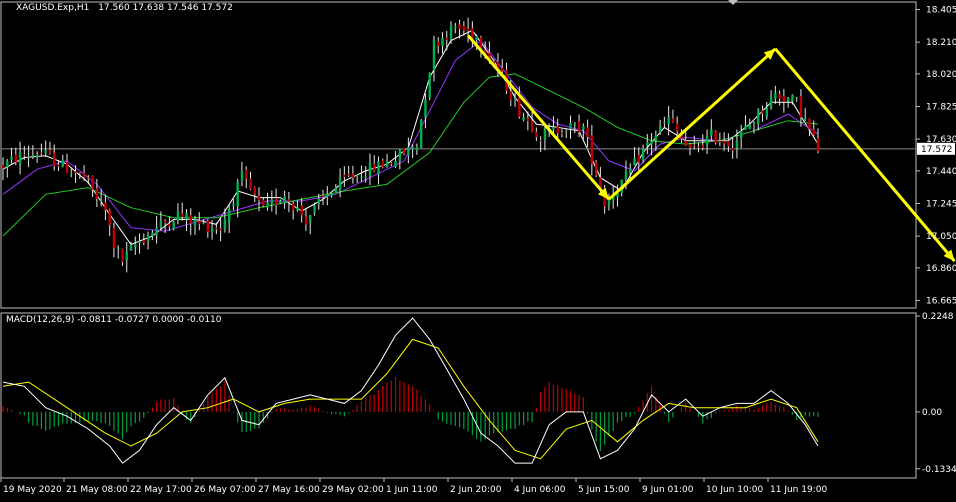 This screenshot has width=956, height=502. Describe the element at coordinates (476, 490) in the screenshot. I see `time-tick-label: 2 Jun 20:00` at that location.